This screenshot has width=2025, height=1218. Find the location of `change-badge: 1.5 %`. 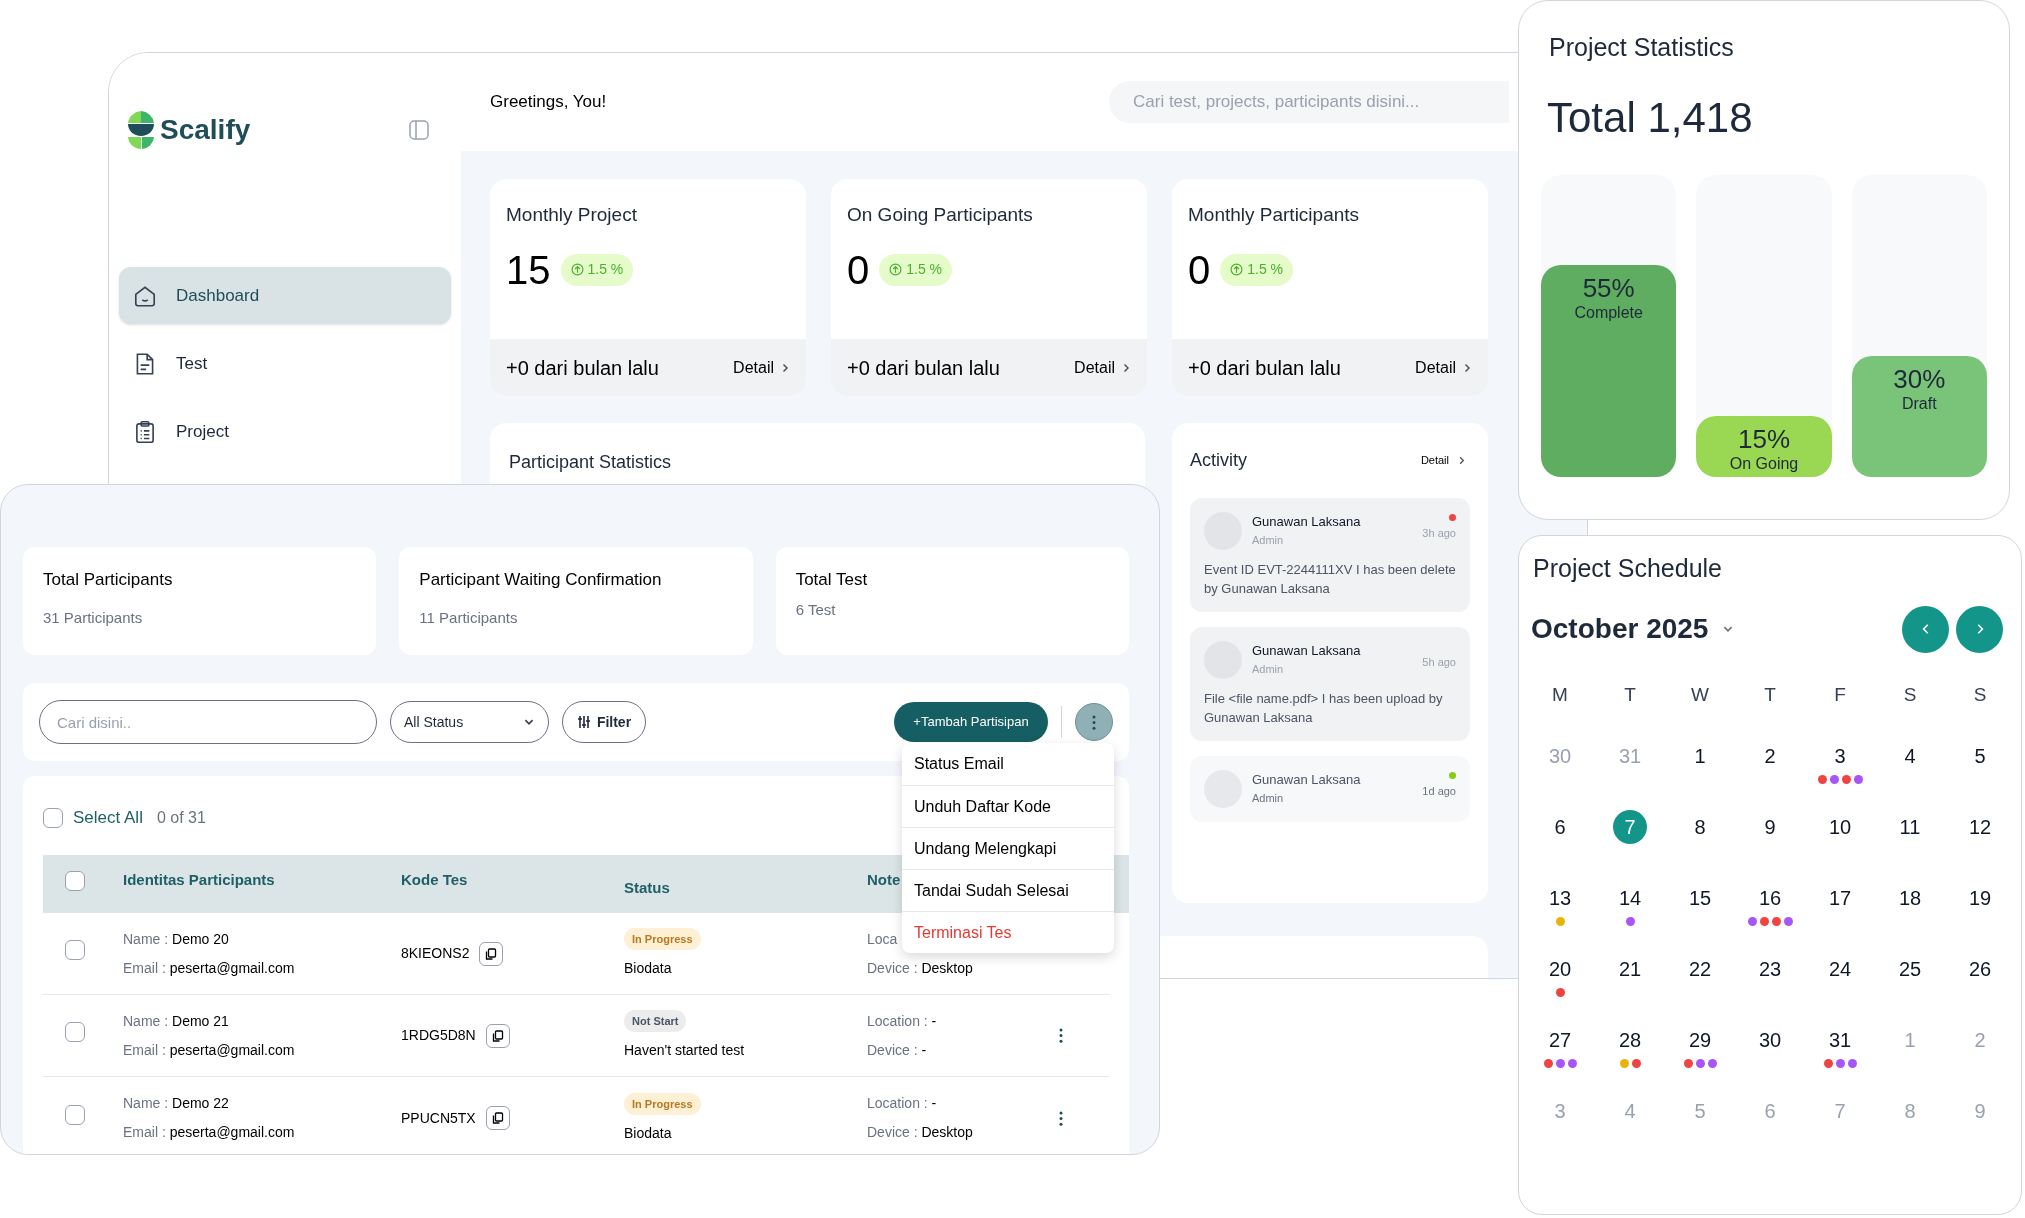

change-badge: 1.5 % is located at coordinates (916, 269).